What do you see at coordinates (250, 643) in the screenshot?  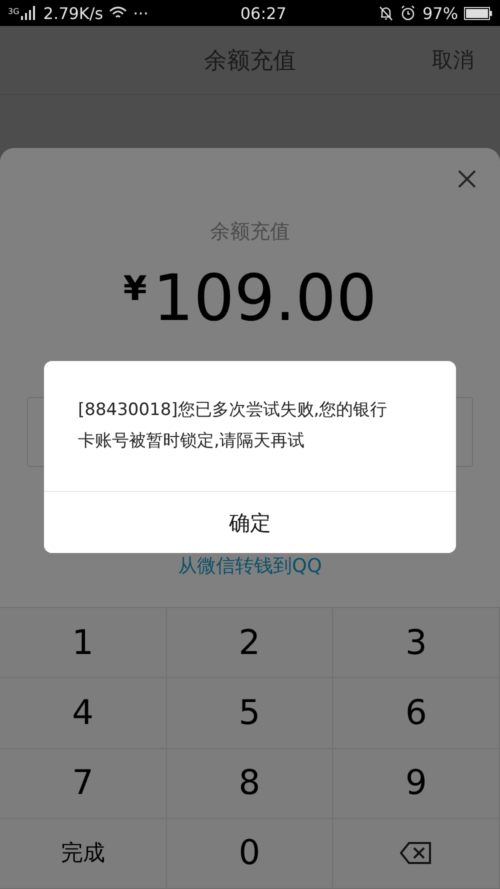 I see `keypad-key: 2` at bounding box center [250, 643].